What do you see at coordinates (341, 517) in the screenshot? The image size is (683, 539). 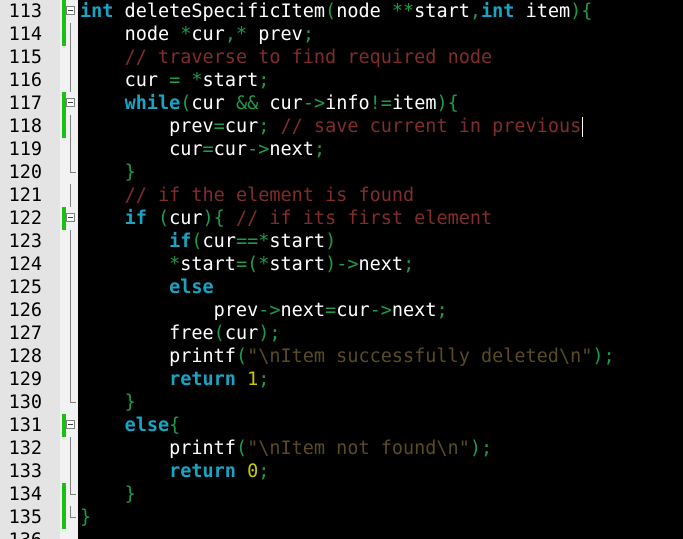 I see `code-line: 135}` at bounding box center [341, 517].